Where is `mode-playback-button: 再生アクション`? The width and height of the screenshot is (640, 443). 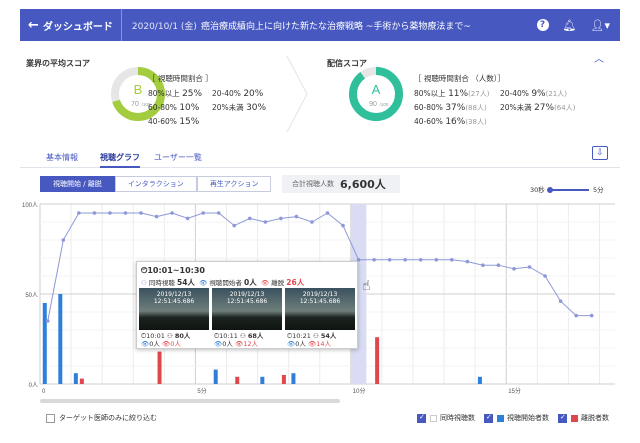 mode-playback-button: 再生アクション is located at coordinates (234, 184).